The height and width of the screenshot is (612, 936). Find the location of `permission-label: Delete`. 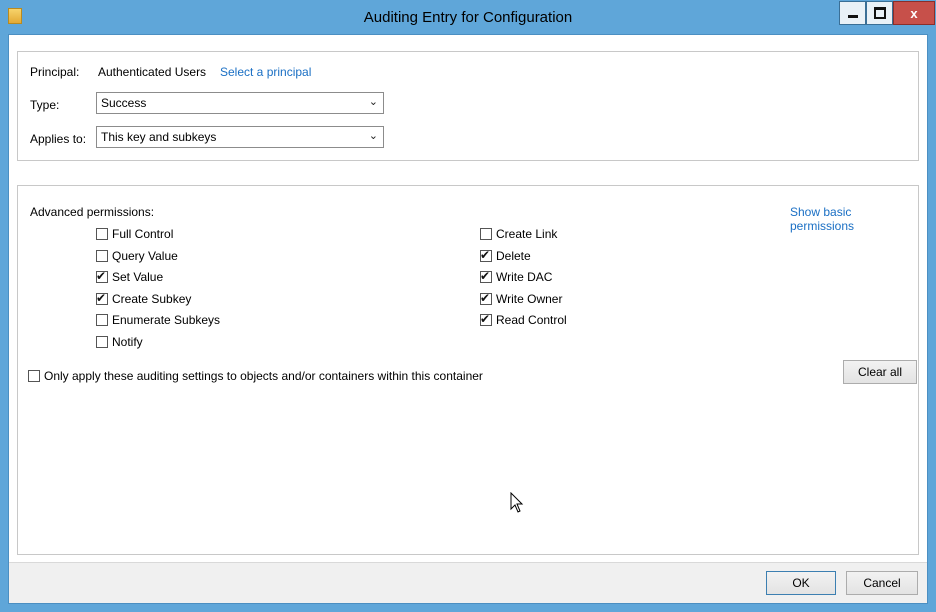

permission-label: Delete is located at coordinates (513, 255).